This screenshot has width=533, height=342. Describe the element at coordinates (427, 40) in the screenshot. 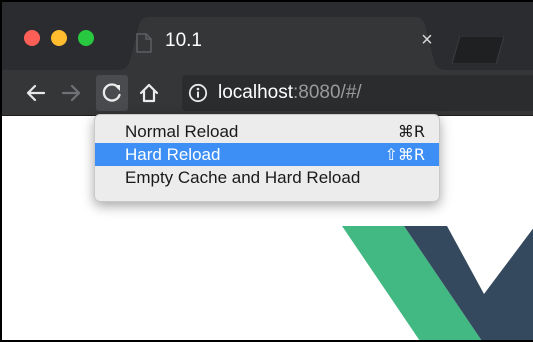

I see `tab-close-icon: ×` at that location.